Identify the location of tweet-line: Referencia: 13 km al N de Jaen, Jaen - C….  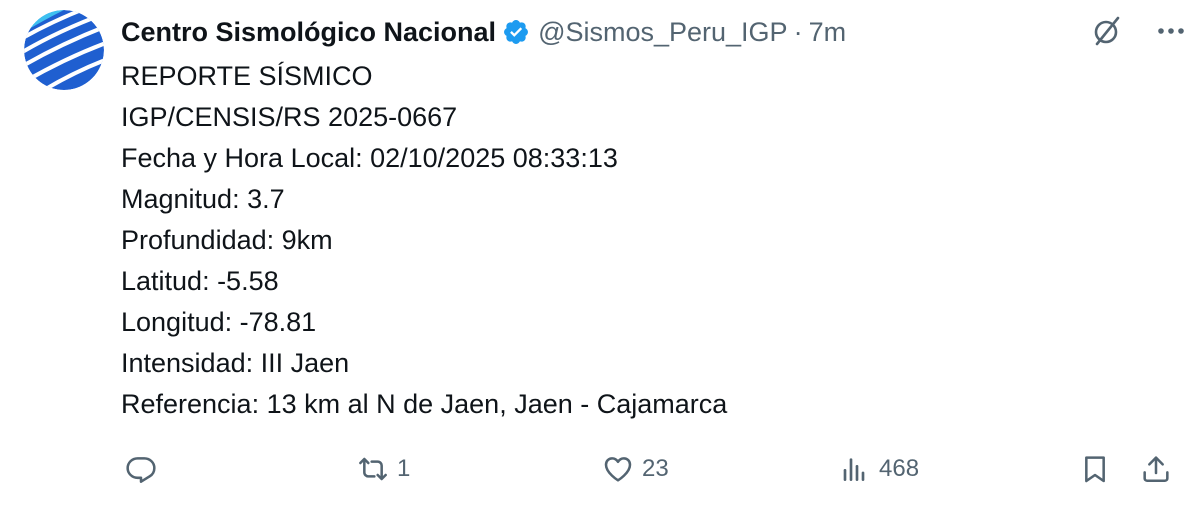
(424, 404).